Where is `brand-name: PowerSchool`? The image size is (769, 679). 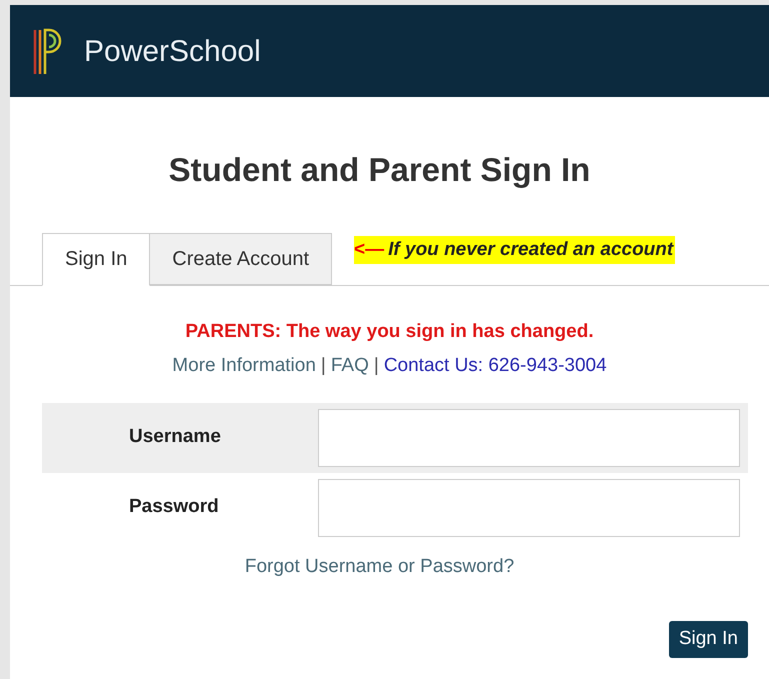 brand-name: PowerSchool is located at coordinates (172, 51).